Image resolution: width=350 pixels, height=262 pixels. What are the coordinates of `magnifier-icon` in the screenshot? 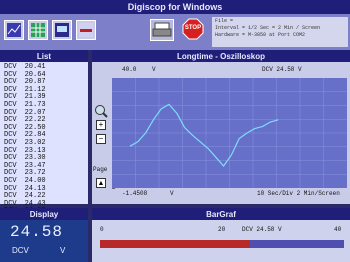 It's located at (101, 111).